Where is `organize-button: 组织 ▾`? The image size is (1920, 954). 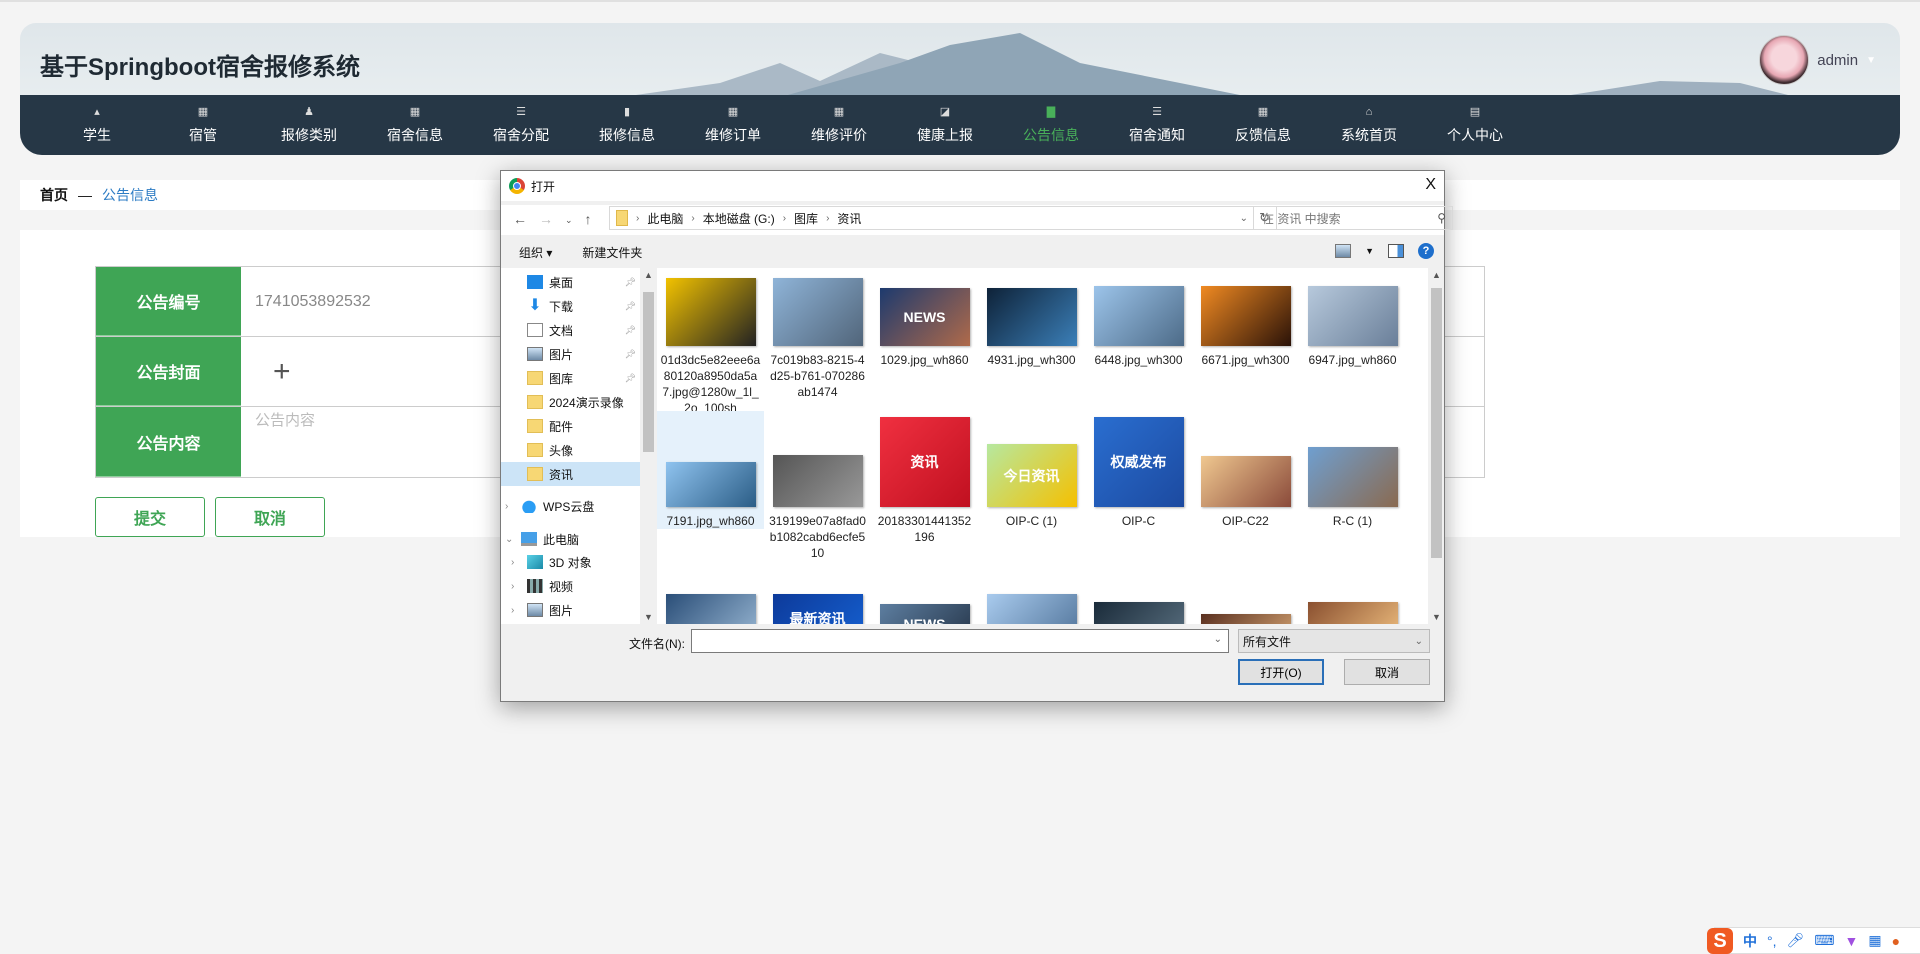
organize-button: 组织 ▾ is located at coordinates (535, 252).